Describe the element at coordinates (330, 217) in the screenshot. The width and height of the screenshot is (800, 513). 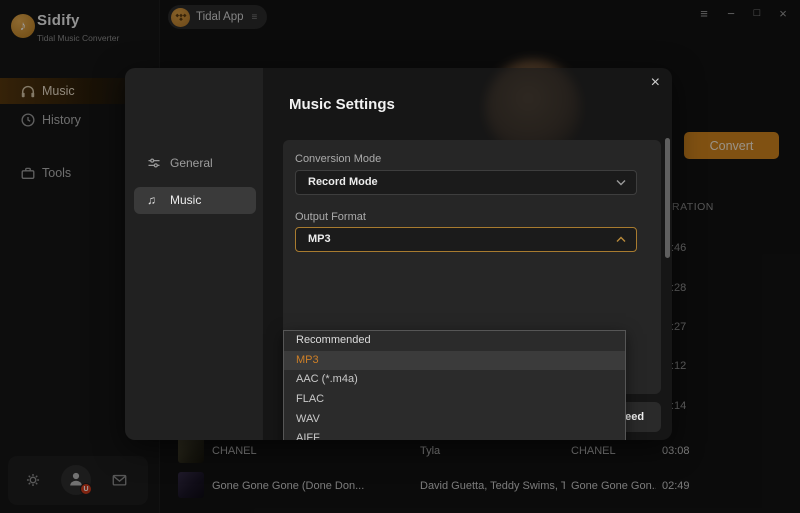
I see `output-format-label: Output Format` at that location.